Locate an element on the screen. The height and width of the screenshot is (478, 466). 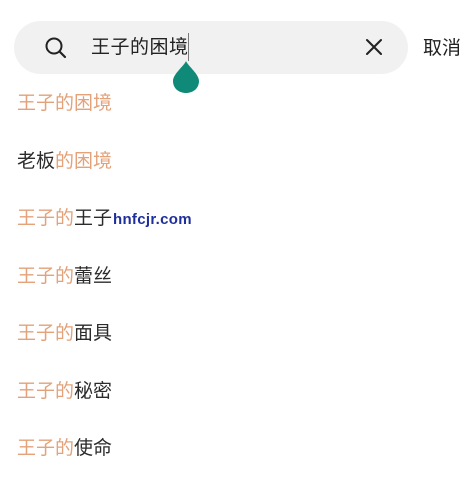
suggestion-item: 老板的困境 is located at coordinates (233, 162).